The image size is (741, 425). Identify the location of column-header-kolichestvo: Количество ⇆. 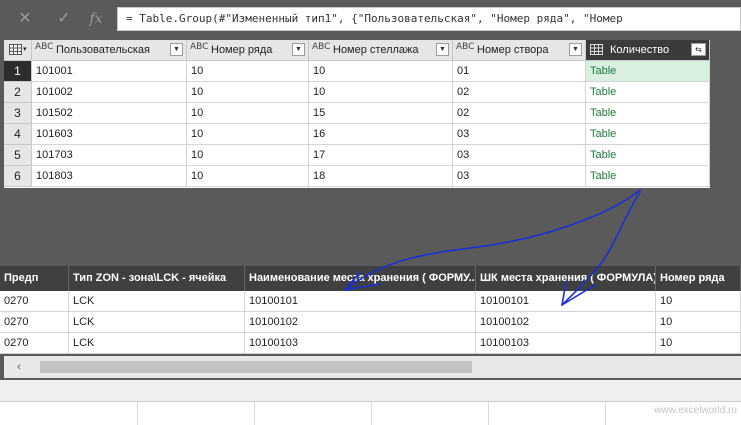
(648, 50).